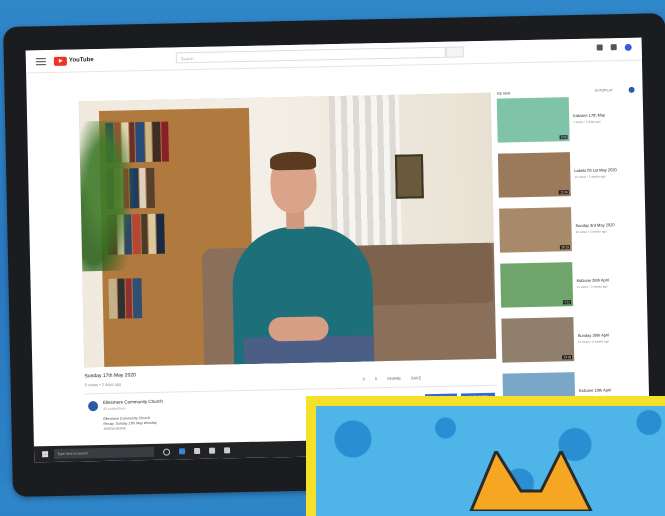 The width and height of the screenshot is (665, 516). What do you see at coordinates (590, 177) in the screenshot?
I see `recommended-video-meta: 15 views • 2 weeks ago` at bounding box center [590, 177].